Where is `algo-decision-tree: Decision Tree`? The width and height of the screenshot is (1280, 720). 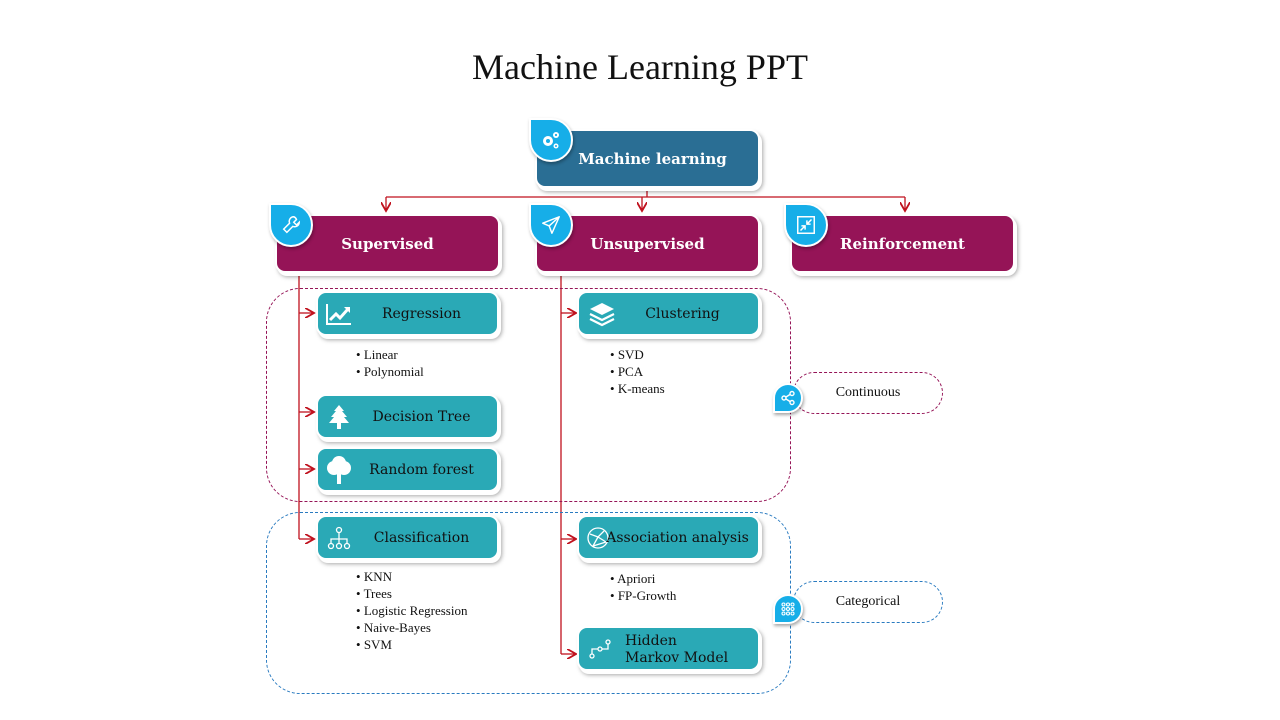
algo-decision-tree: Decision Tree is located at coordinates (407, 416).